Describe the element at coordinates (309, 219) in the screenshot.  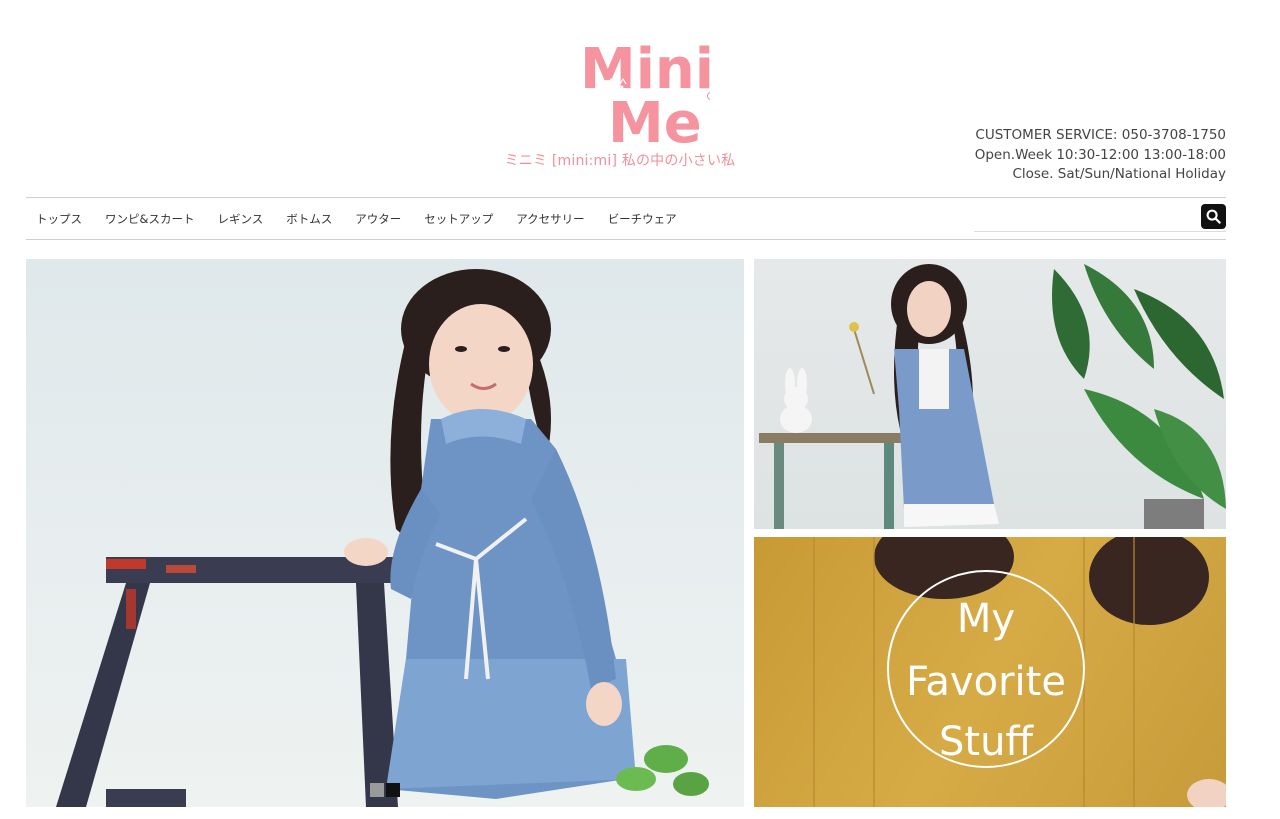
I see `nav-item-bottoms: ボトムス` at that location.